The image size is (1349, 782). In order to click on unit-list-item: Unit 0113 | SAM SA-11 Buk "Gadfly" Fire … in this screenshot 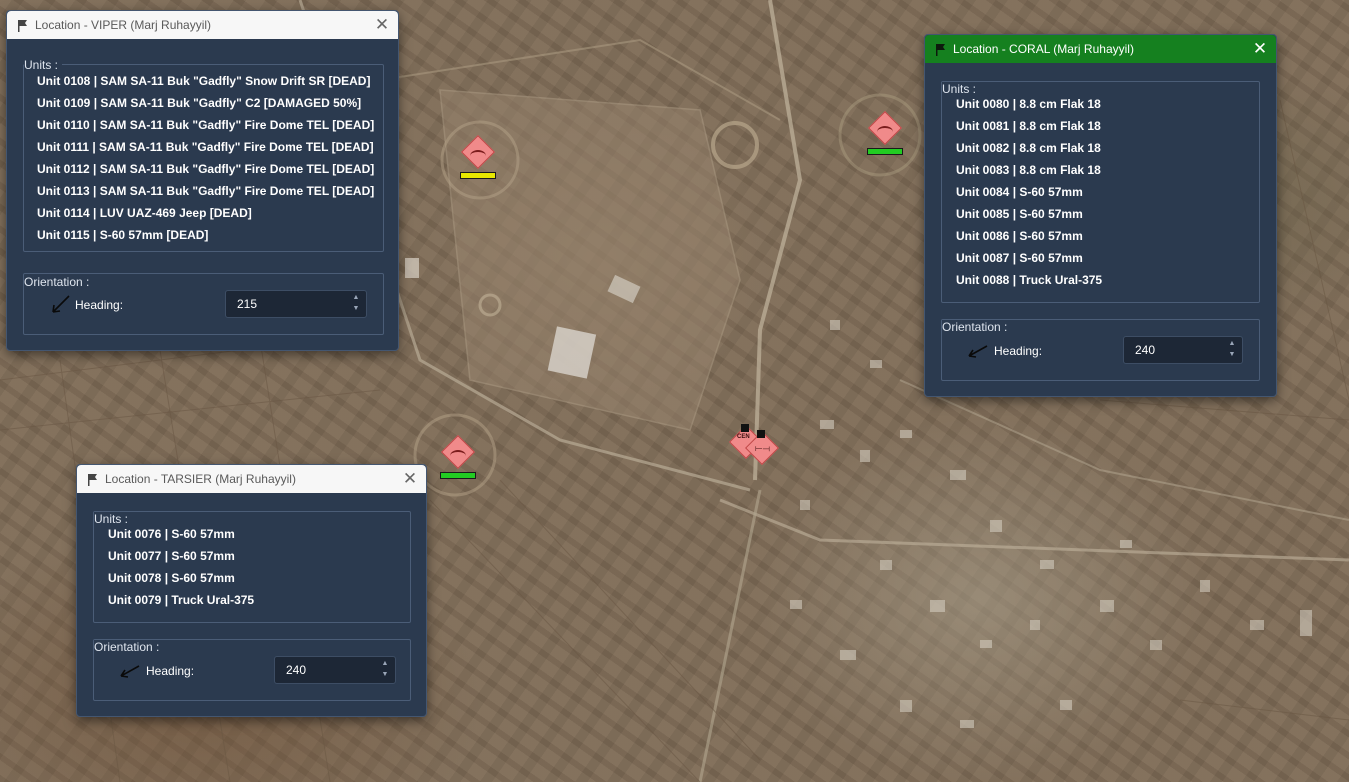, I will do `click(205, 191)`.